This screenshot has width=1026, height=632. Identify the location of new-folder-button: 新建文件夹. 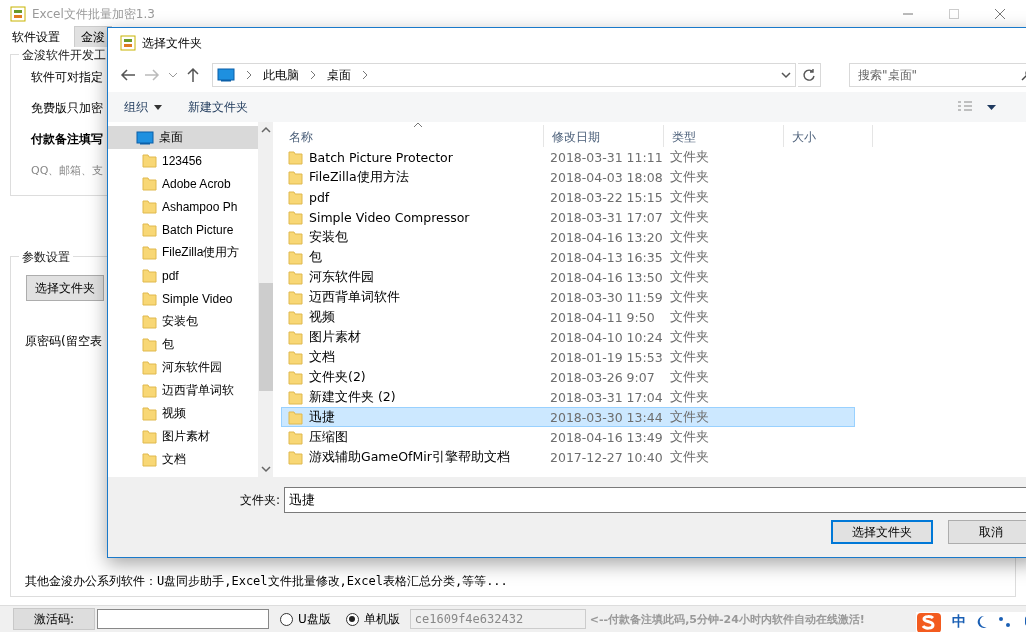
(218, 107).